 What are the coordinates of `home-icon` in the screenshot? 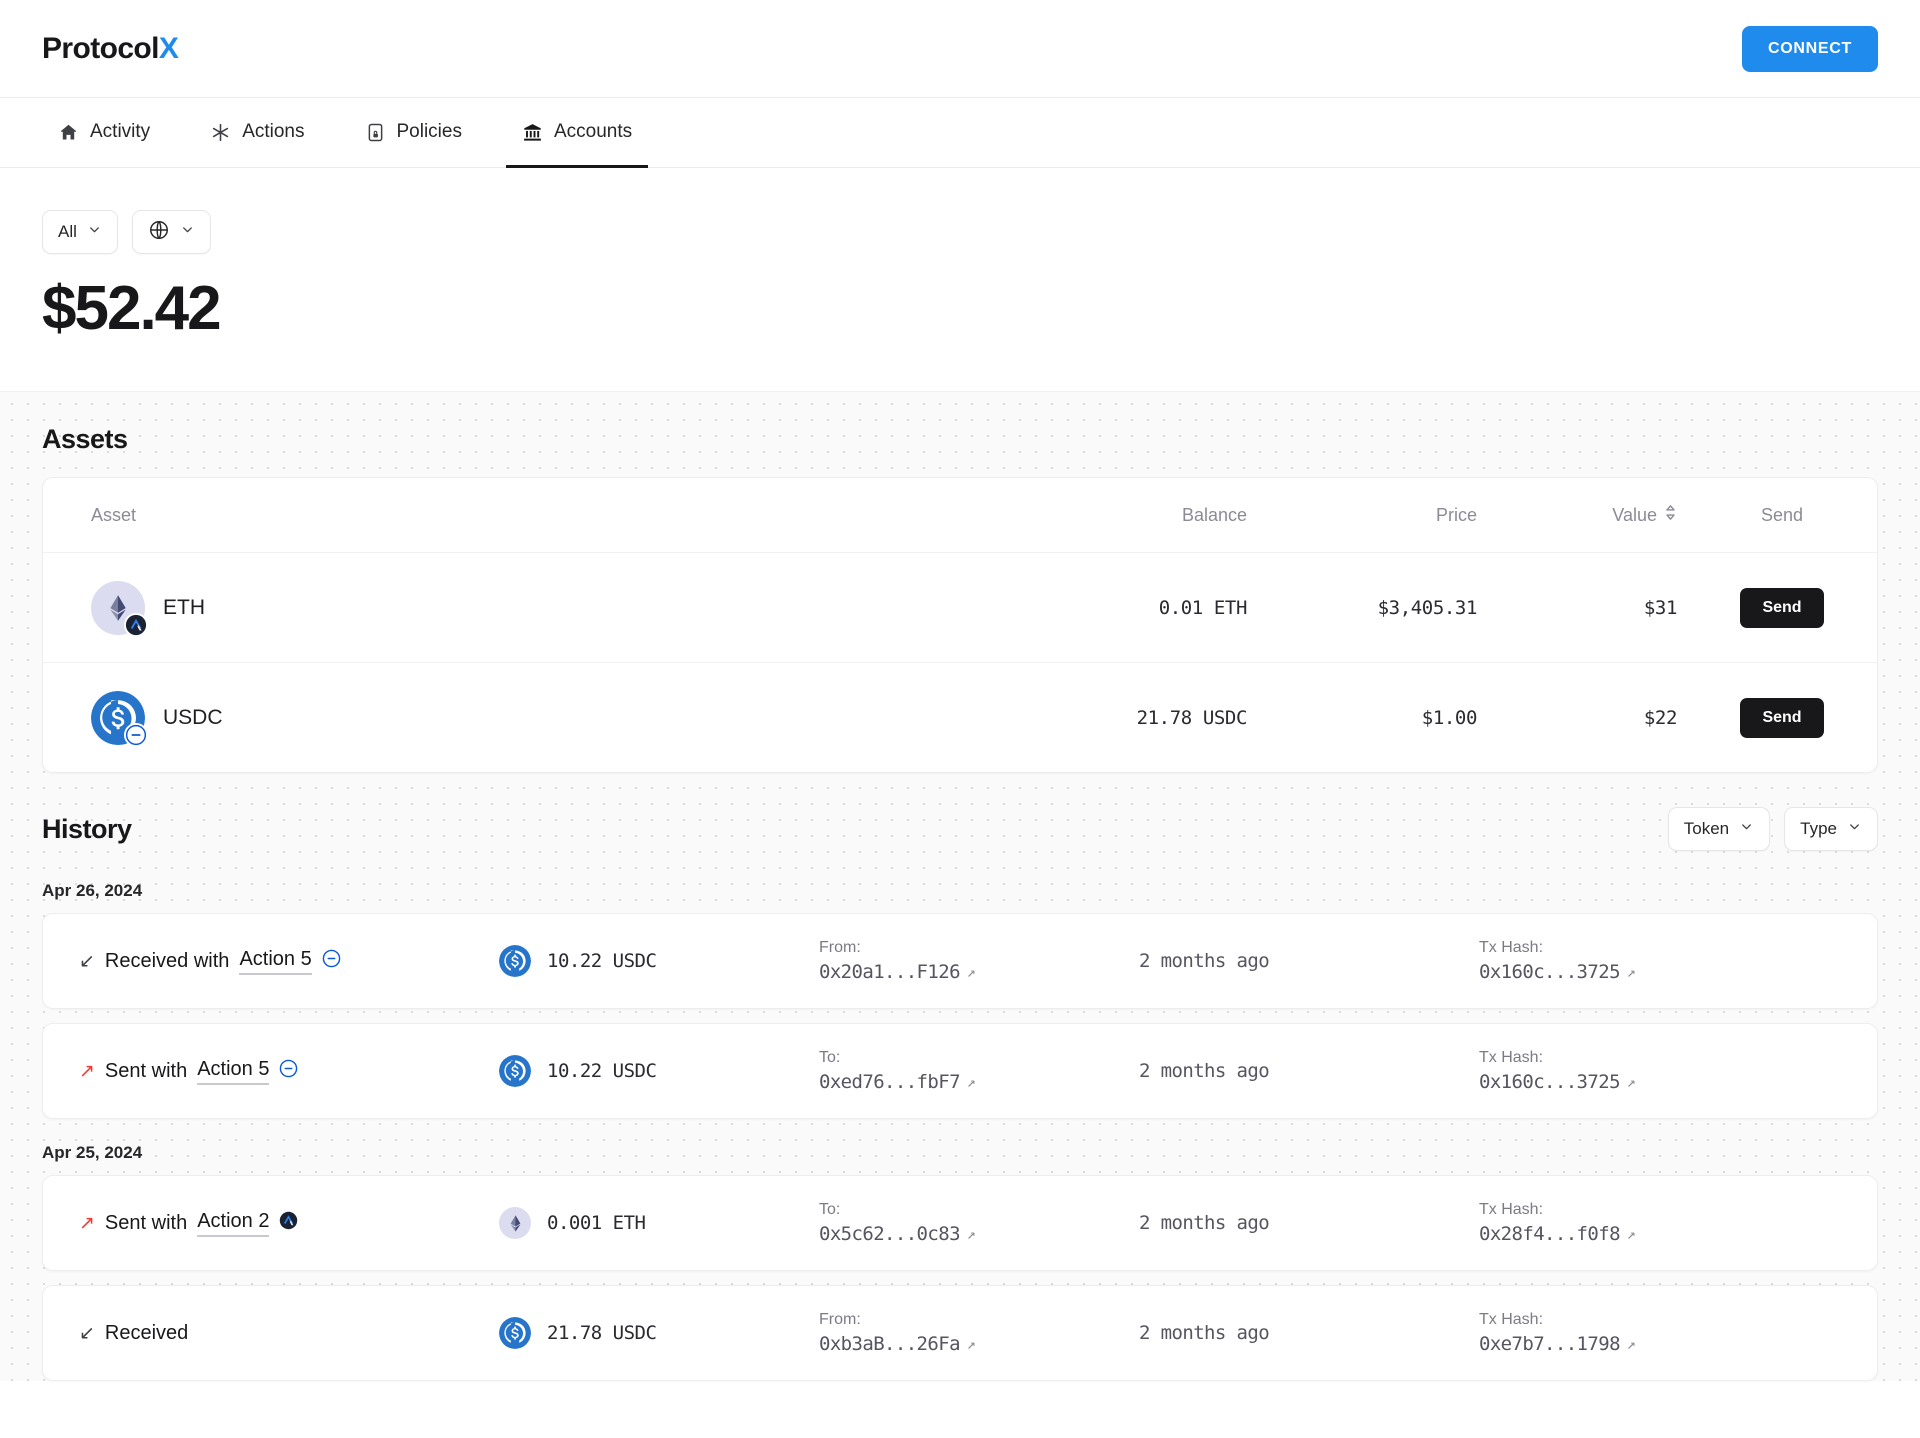 It's located at (68, 132).